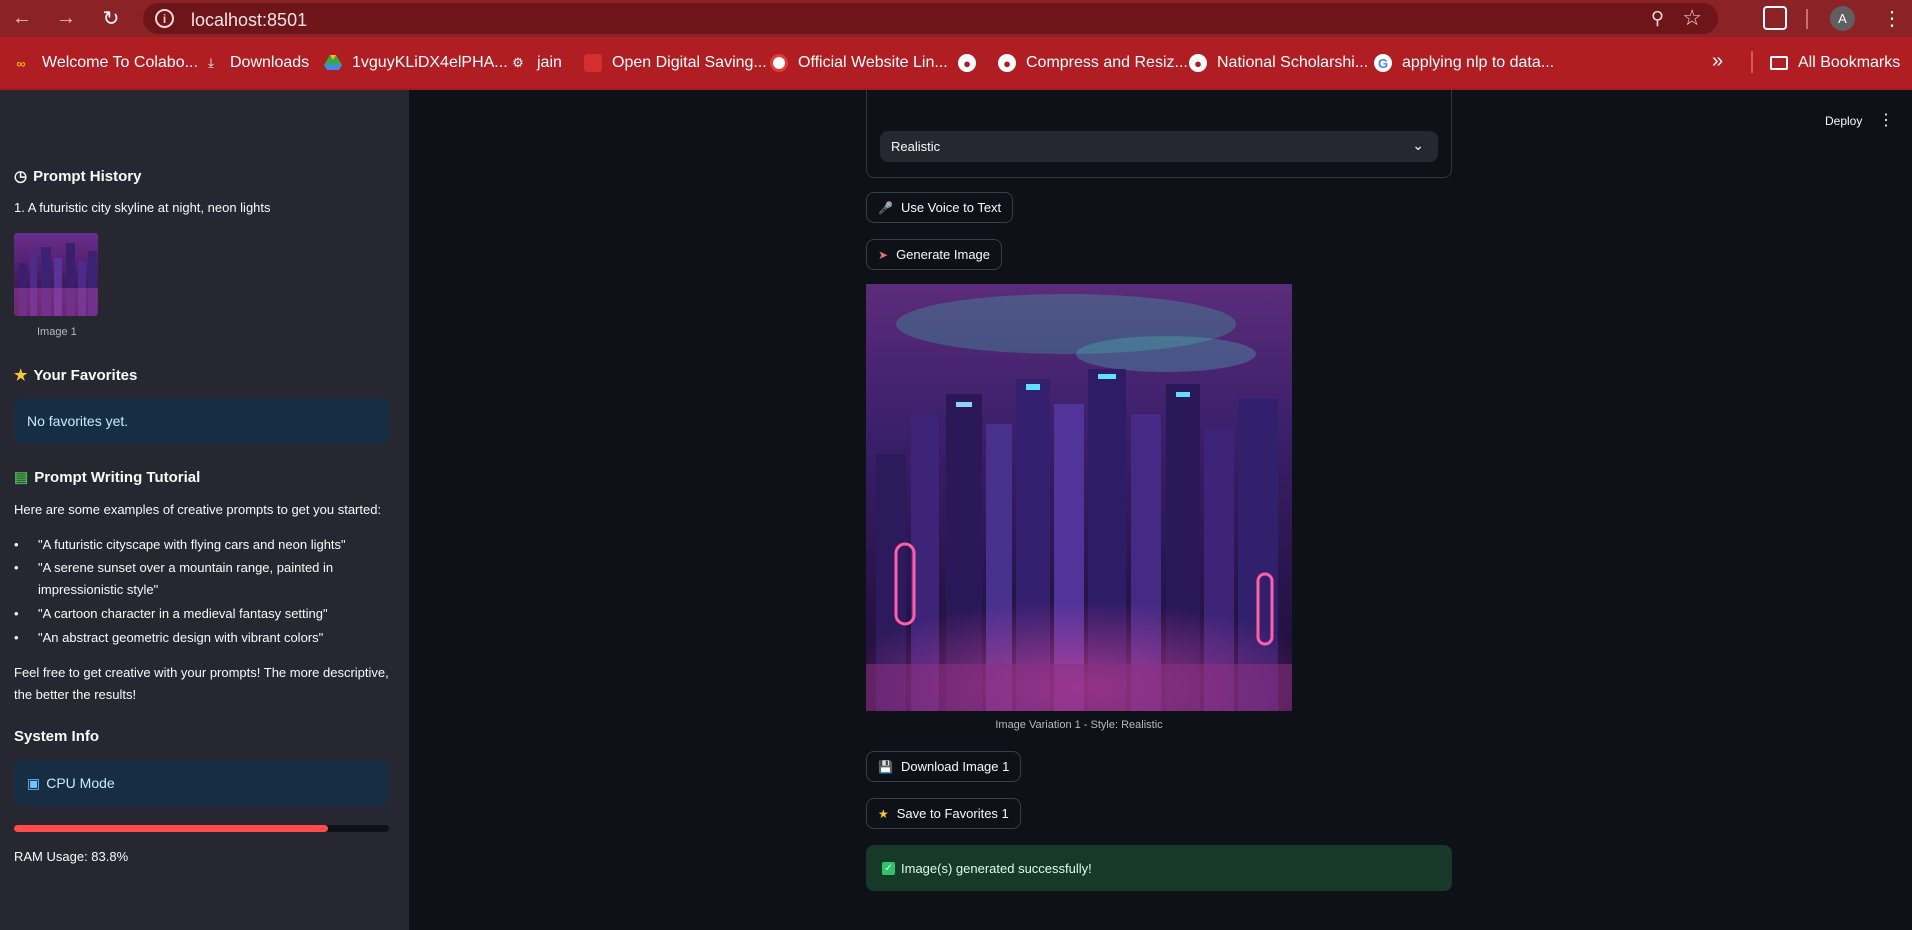  Describe the element at coordinates (943, 254) in the screenshot. I see `button-label: Generate Image` at that location.